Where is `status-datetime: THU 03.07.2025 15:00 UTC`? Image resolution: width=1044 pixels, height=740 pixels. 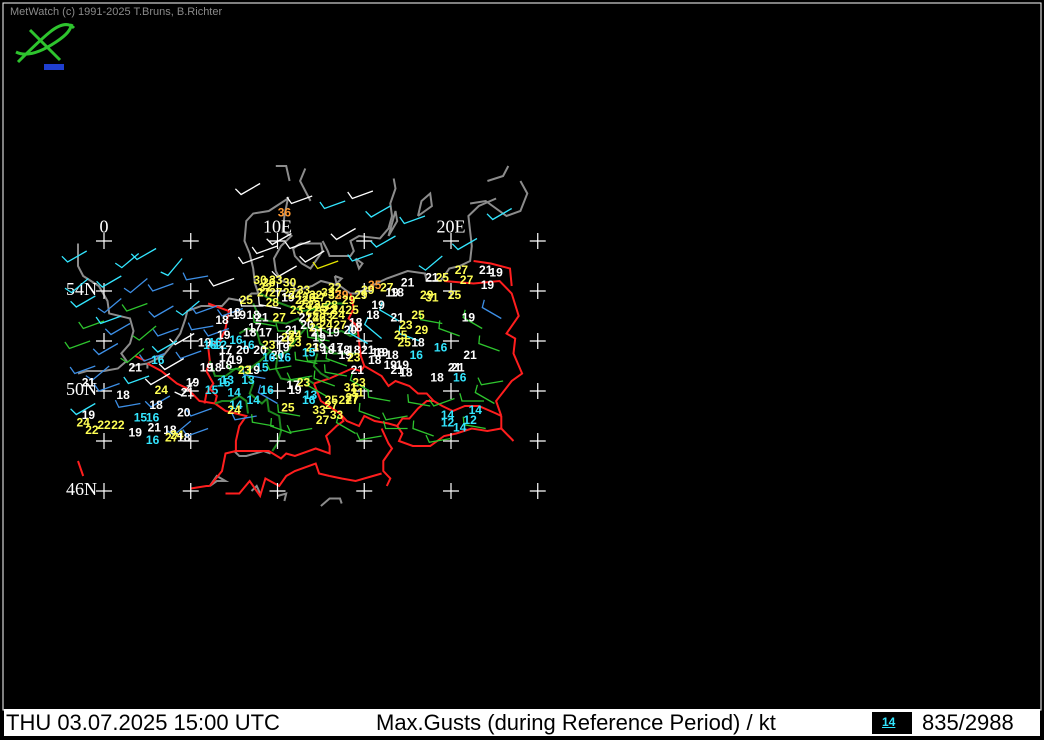 status-datetime: THU 03.07.2025 15:00 UTC is located at coordinates (143, 722).